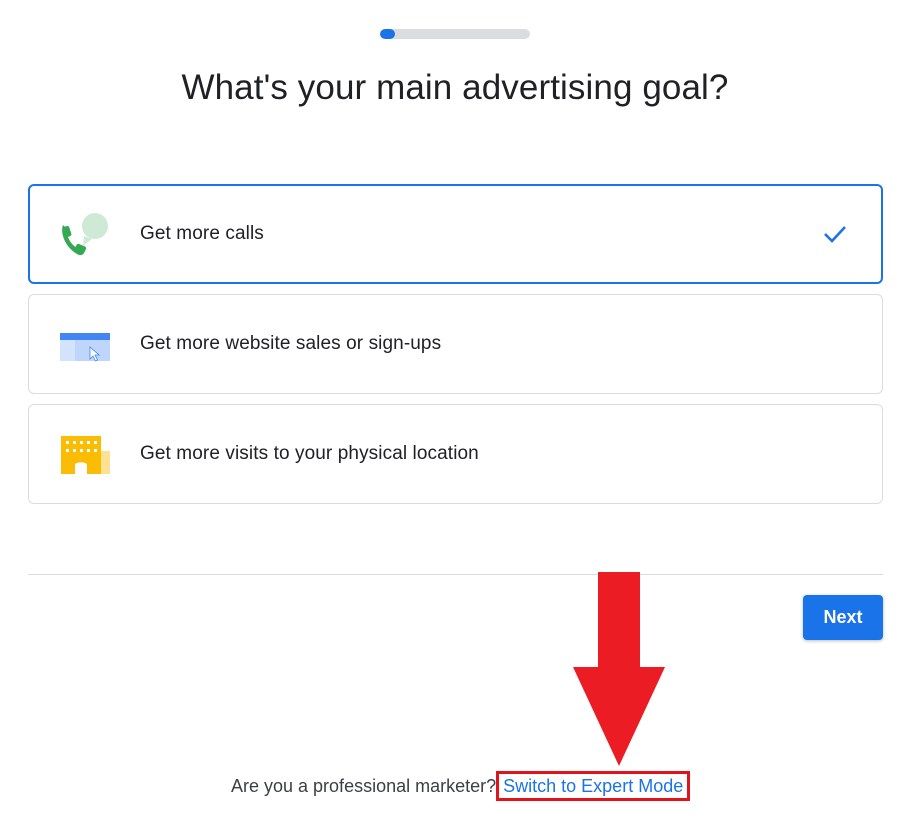 Image resolution: width=917 pixels, height=825 pixels. Describe the element at coordinates (835, 234) in the screenshot. I see `checkmark-icon` at that location.